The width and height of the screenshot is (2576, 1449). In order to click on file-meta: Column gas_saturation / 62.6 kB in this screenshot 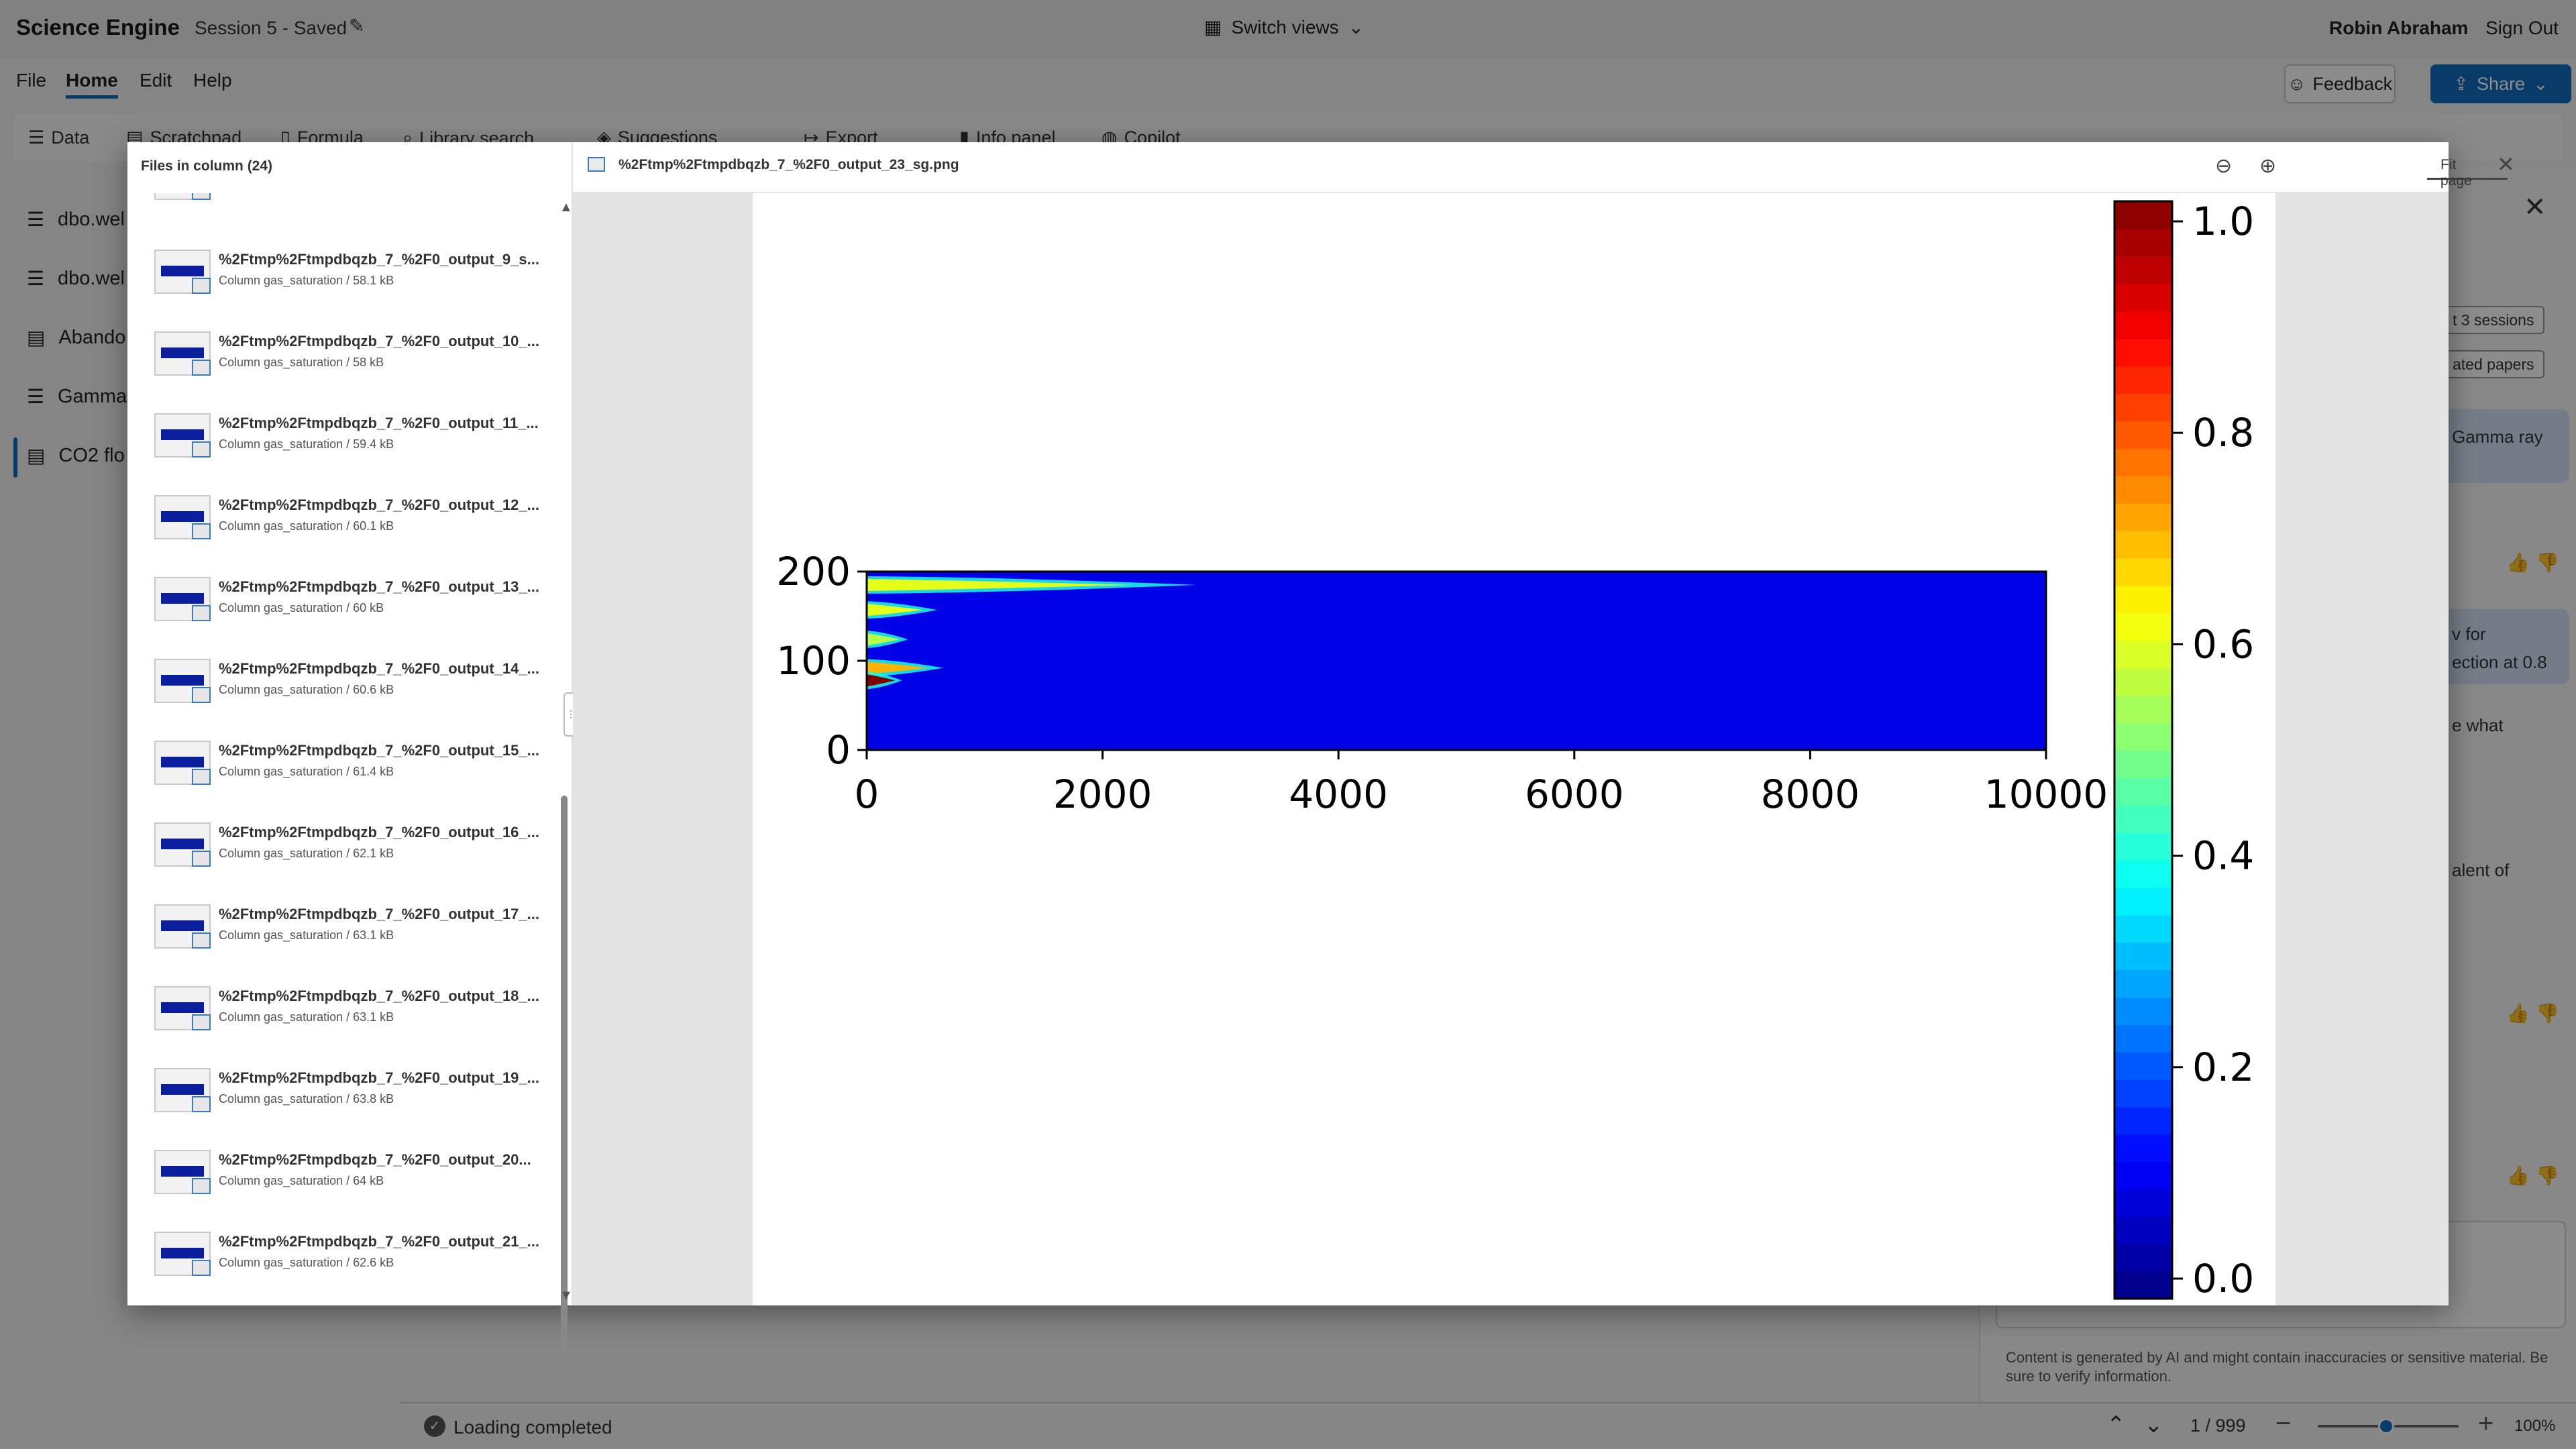, I will do `click(306, 1262)`.